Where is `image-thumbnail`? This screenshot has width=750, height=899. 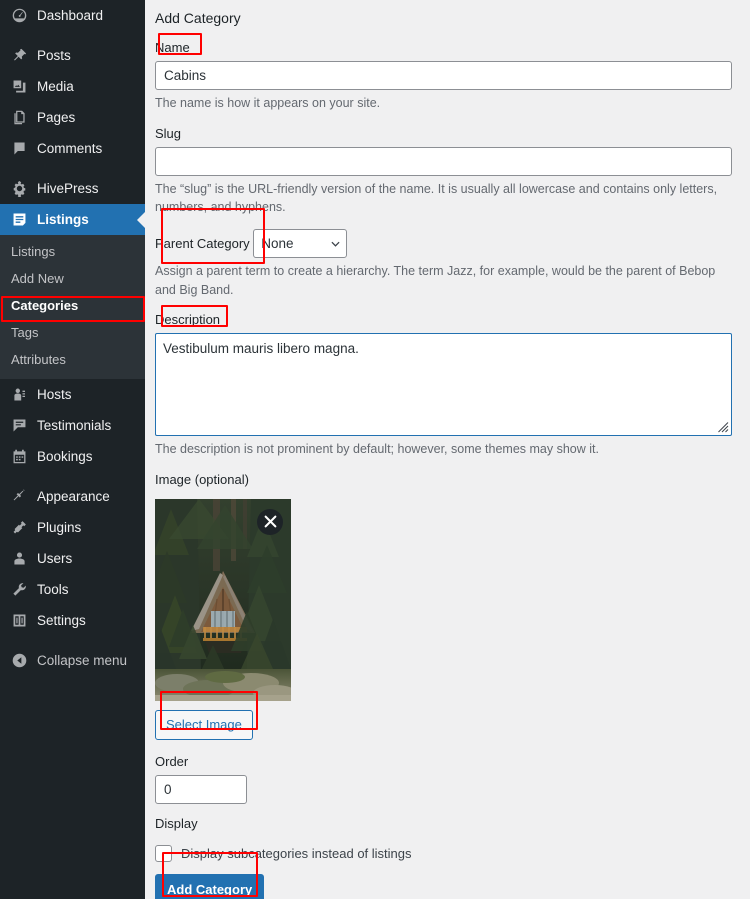
image-thumbnail is located at coordinates (223, 599).